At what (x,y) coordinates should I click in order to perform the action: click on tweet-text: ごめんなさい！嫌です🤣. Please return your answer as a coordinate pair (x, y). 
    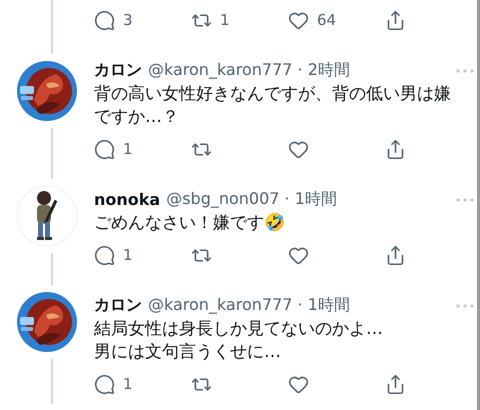
    Looking at the image, I should click on (190, 223).